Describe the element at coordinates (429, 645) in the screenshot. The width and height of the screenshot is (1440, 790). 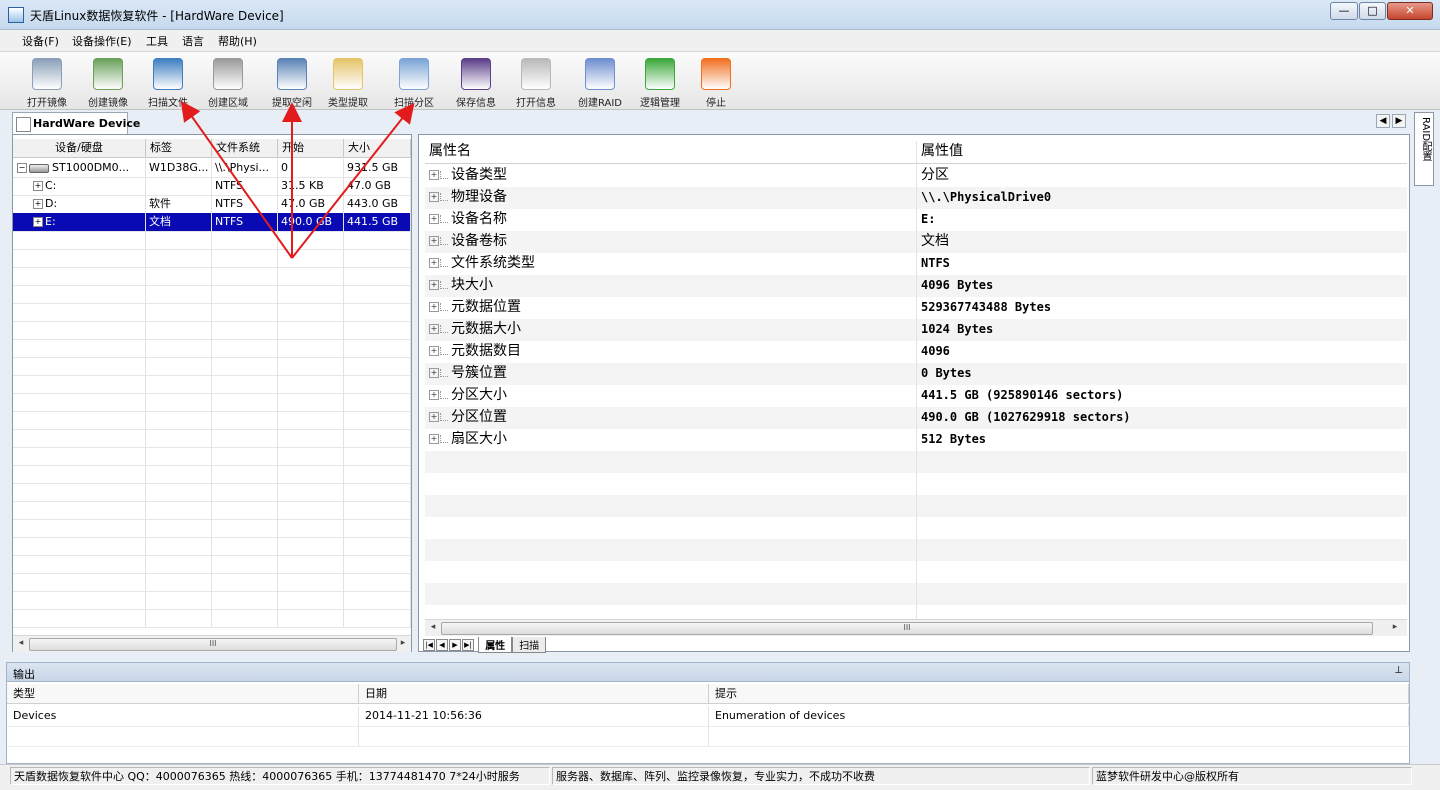
I see `first-tab-icon: |◀` at that location.